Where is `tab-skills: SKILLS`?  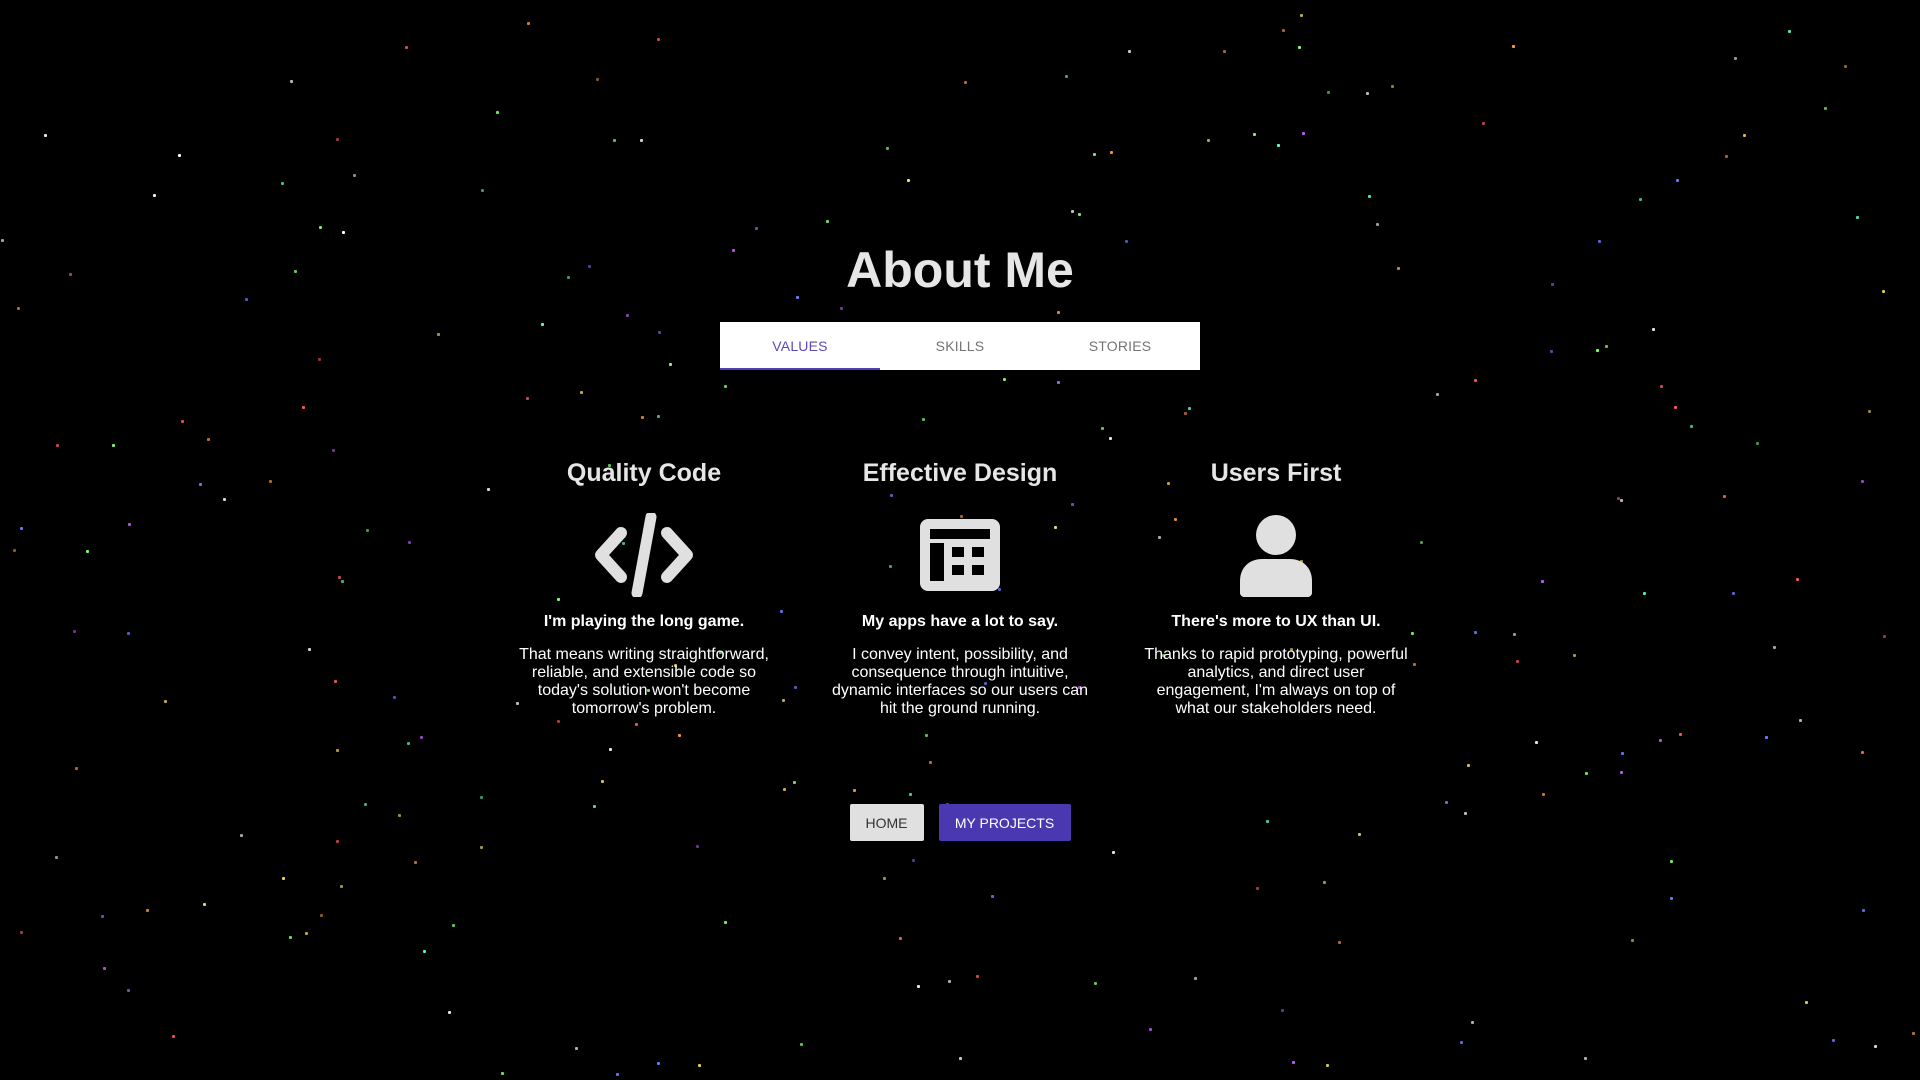 tab-skills: SKILLS is located at coordinates (960, 346).